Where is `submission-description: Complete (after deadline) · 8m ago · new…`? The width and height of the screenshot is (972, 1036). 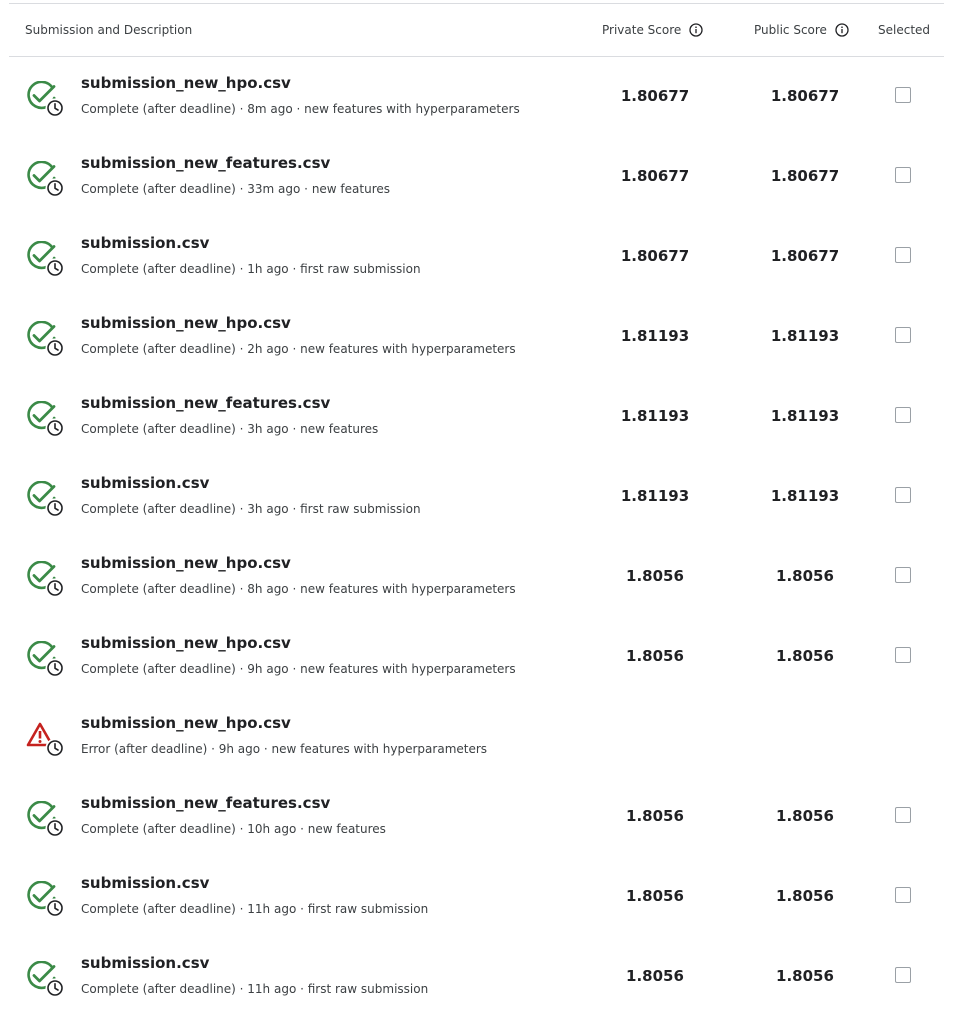
submission-description: Complete (after deadline) · 8m ago · new… is located at coordinates (300, 109).